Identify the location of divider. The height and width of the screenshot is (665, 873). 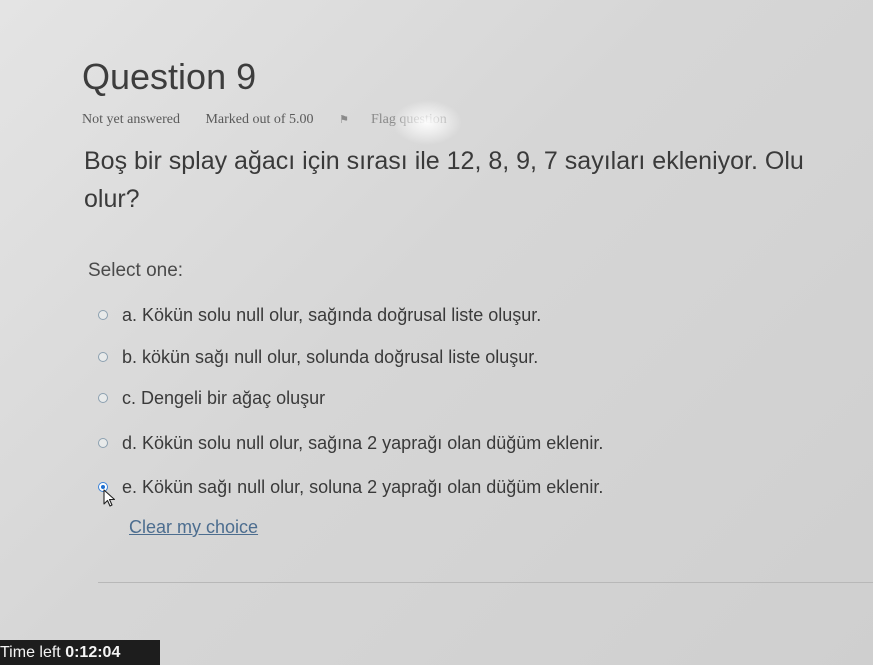
(485, 582).